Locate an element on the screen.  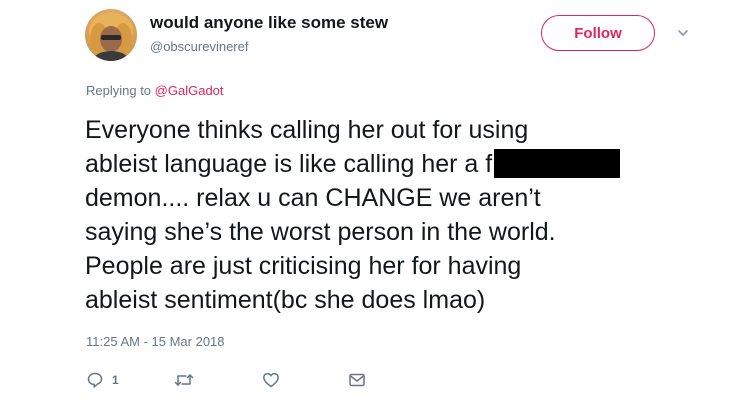
tweet-timestamp: 11:25 AM - 15 Mar 2018 is located at coordinates (155, 341).